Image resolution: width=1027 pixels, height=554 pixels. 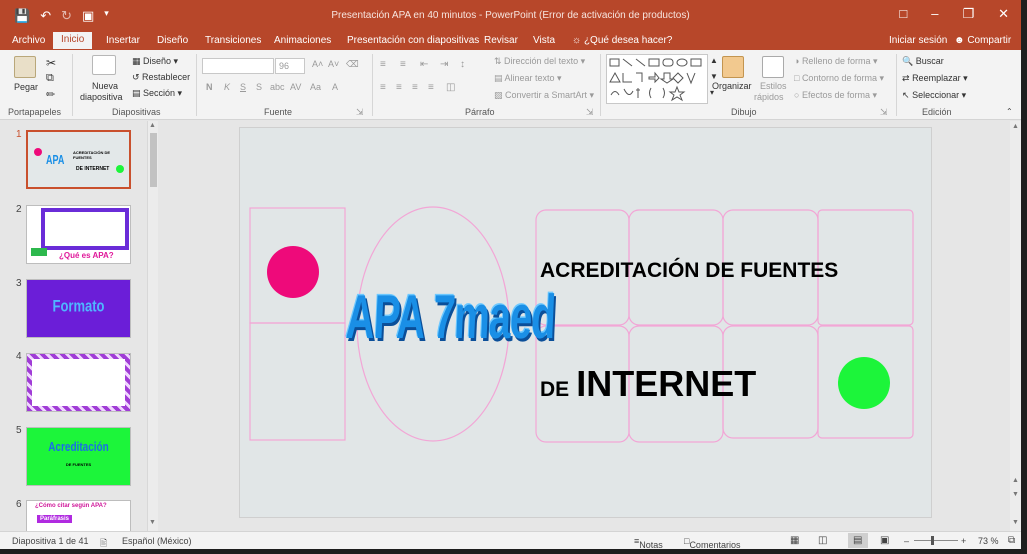 I want to click on thumbnail-slide-2: ¿Qué es APA?, so click(x=78, y=234).